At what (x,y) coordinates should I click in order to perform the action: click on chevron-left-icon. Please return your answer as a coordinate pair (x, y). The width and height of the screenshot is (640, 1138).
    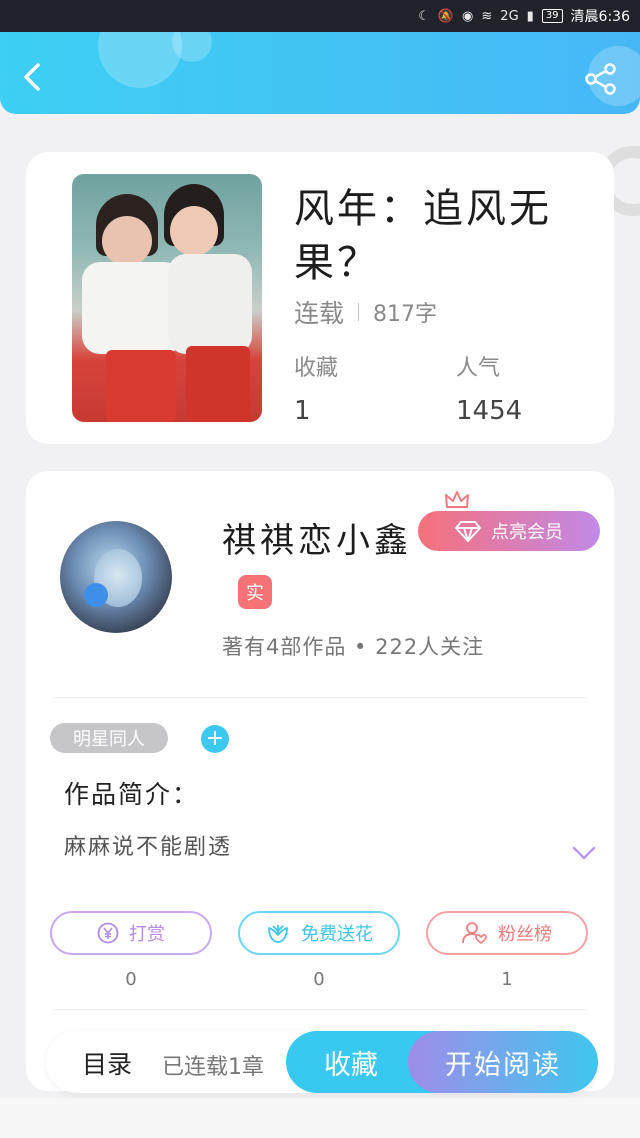
    Looking at the image, I should click on (32, 77).